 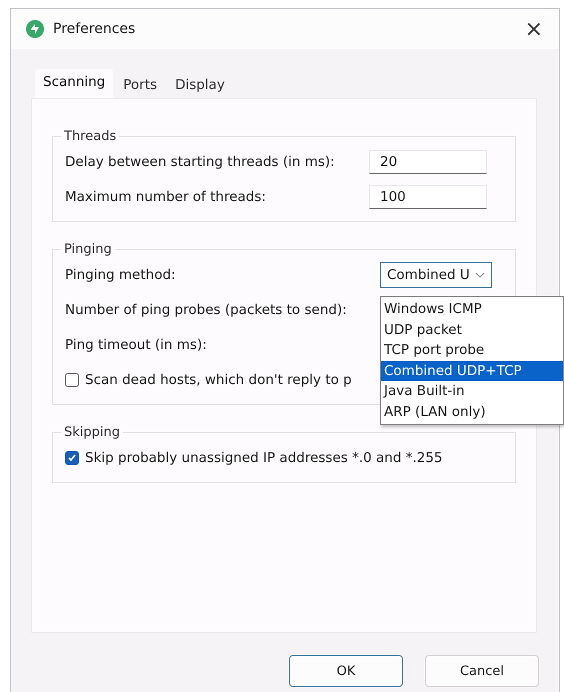 I want to click on group-title: Threads, so click(x=90, y=136).